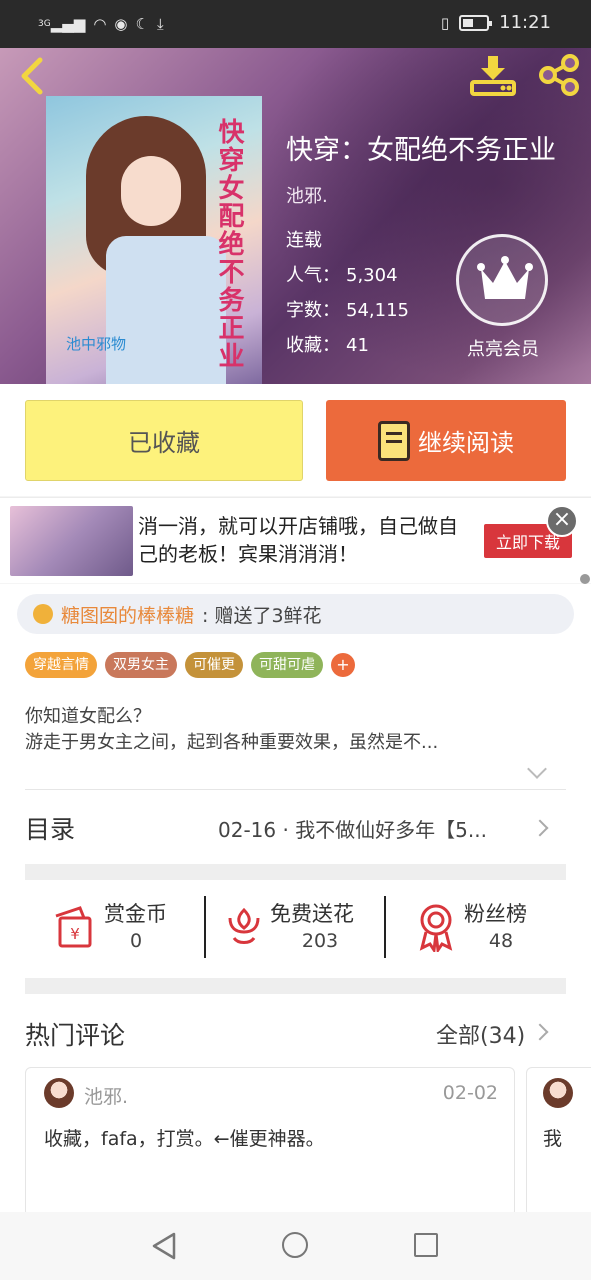 Image resolution: width=591 pixels, height=1280 pixels. Describe the element at coordinates (313, 310) in the screenshot. I see `word-count-label: 字数：` at that location.